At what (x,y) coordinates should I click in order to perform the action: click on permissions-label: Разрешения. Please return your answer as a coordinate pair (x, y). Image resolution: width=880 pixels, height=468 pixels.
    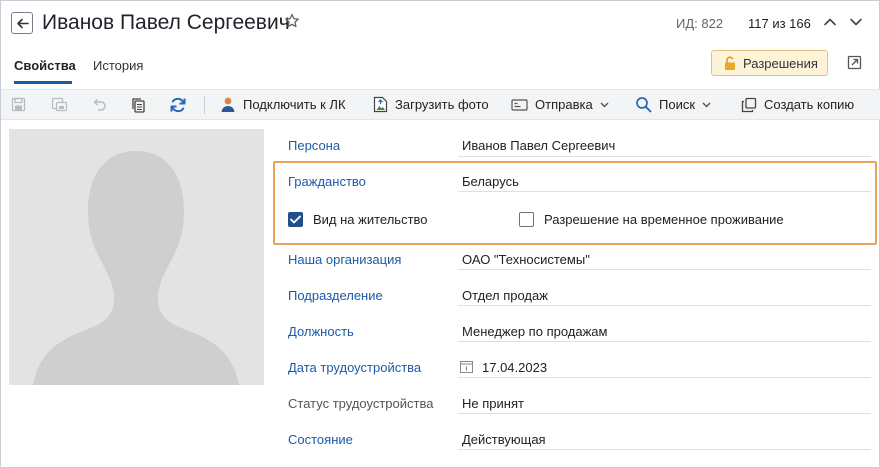
    Looking at the image, I should click on (780, 63).